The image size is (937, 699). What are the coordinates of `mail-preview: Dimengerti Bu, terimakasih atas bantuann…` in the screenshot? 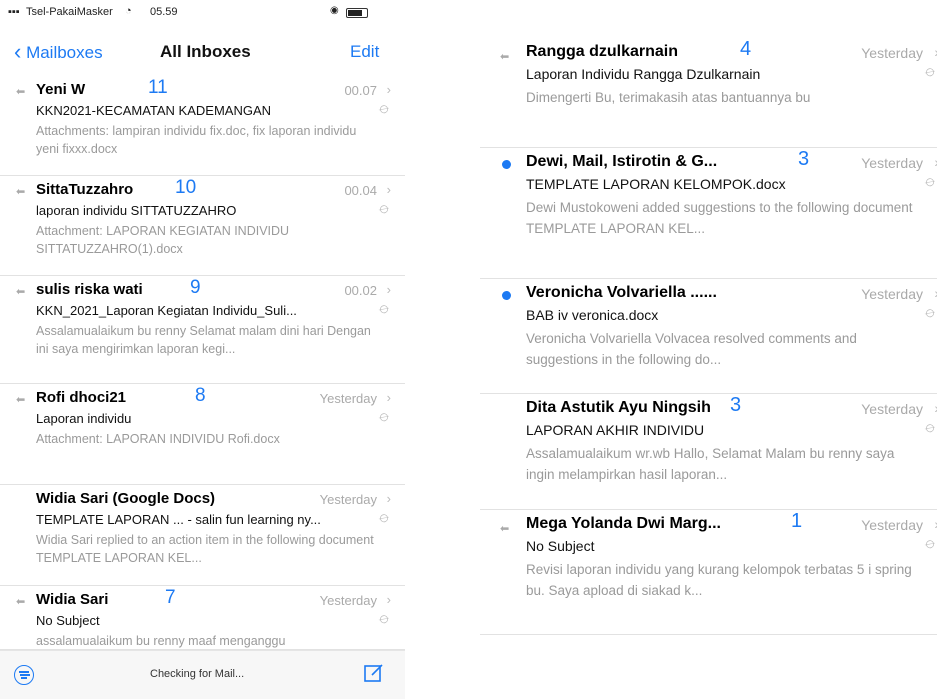 It's located at (668, 97).